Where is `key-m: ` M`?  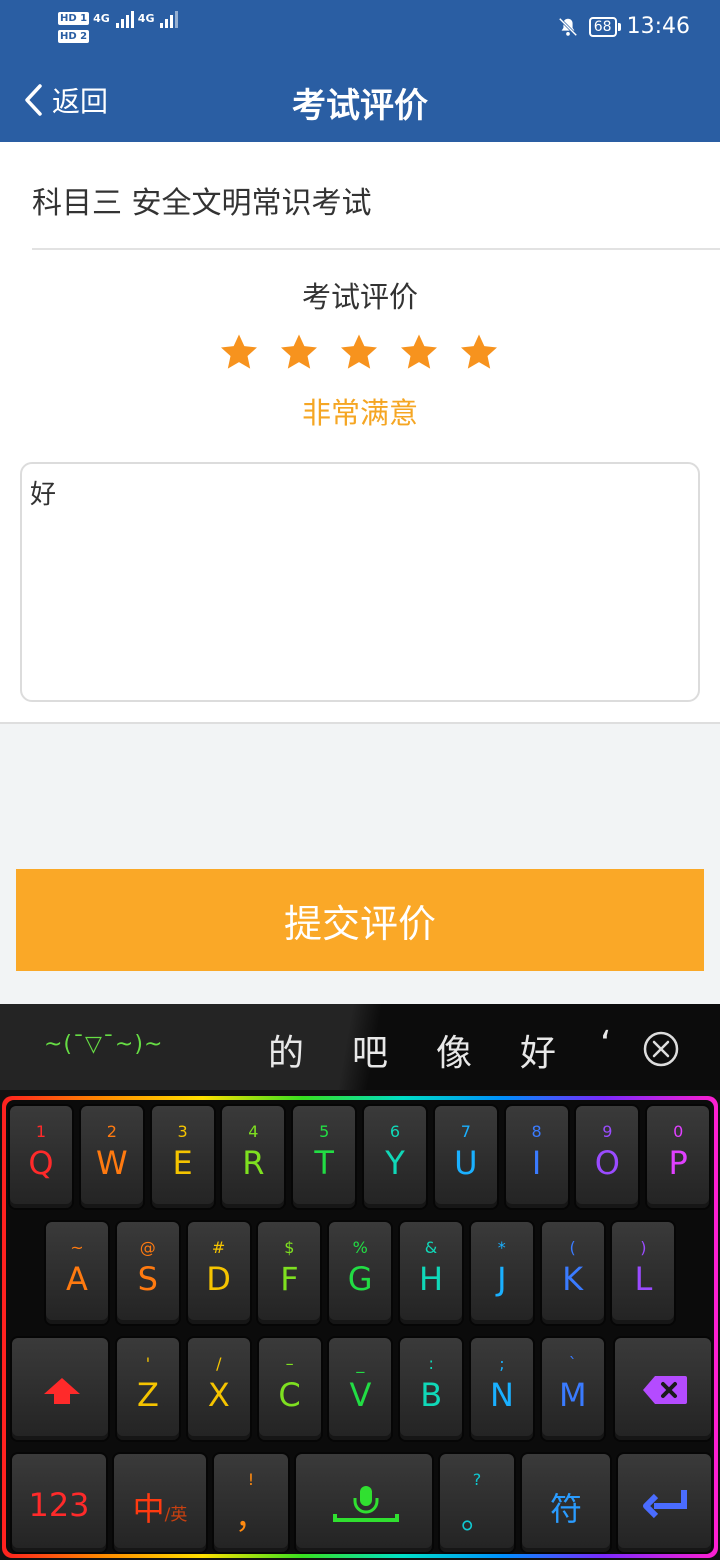 key-m: ` M is located at coordinates (572, 1389).